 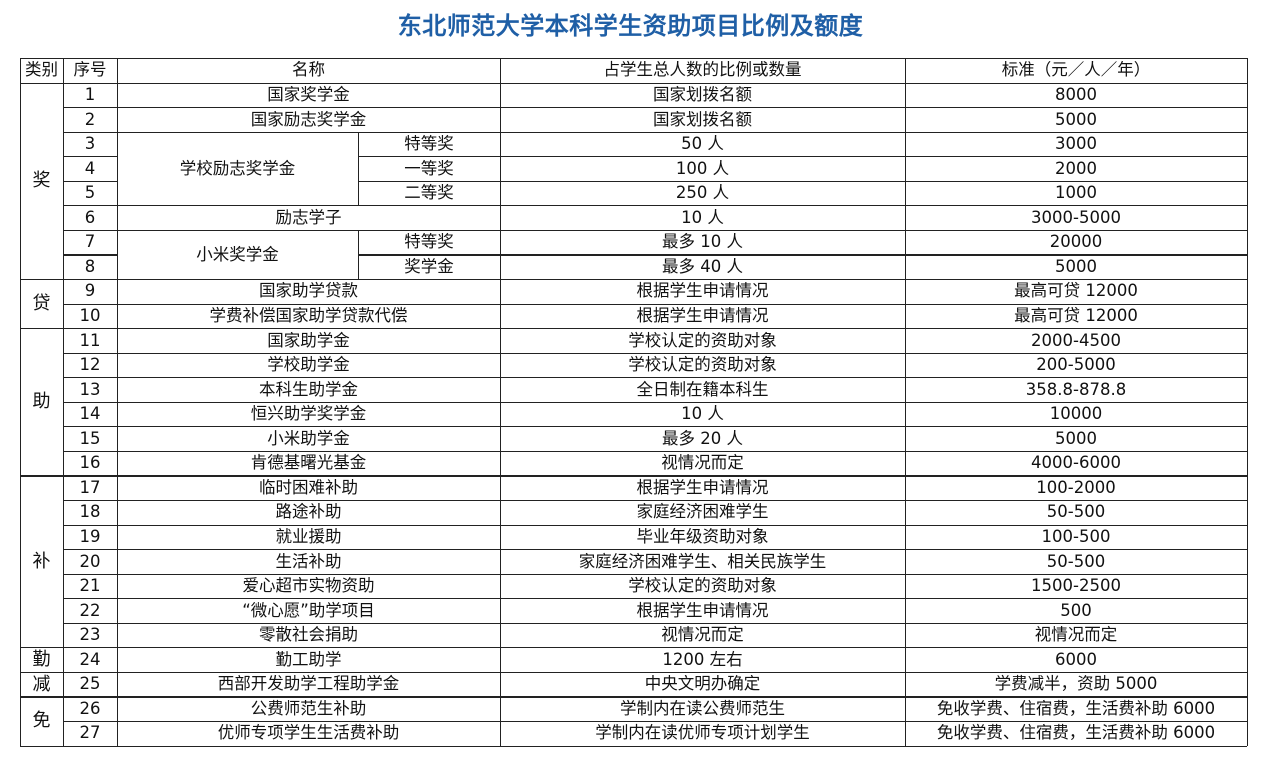 What do you see at coordinates (90, 193) in the screenshot?
I see `row-seq: 5` at bounding box center [90, 193].